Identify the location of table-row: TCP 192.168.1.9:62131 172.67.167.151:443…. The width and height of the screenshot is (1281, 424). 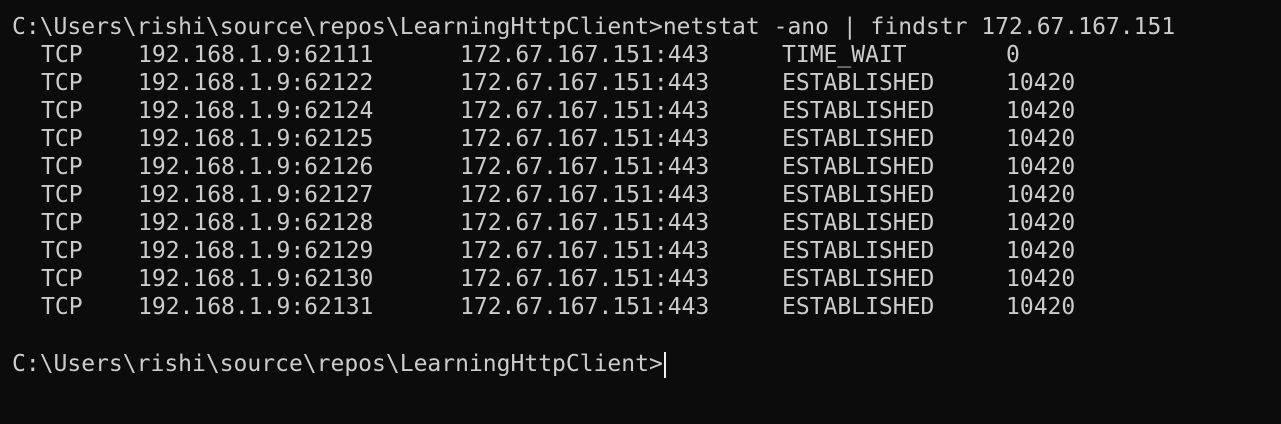
(640, 307).